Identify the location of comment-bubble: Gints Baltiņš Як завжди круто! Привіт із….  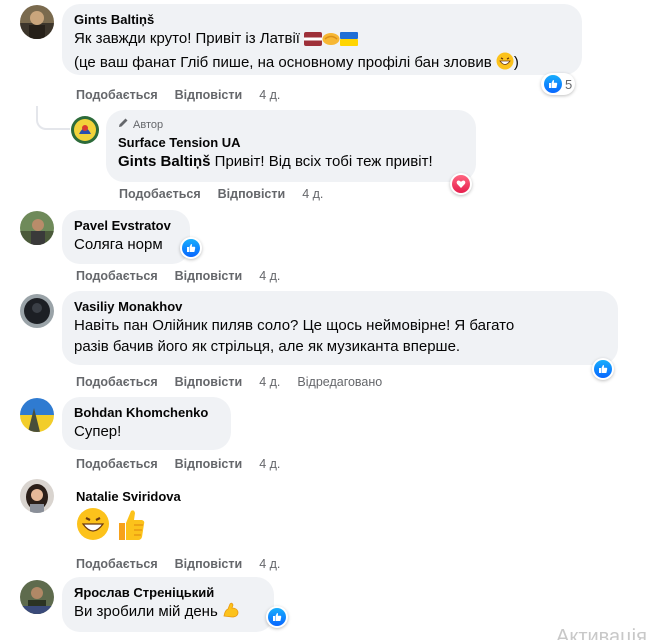
(322, 39).